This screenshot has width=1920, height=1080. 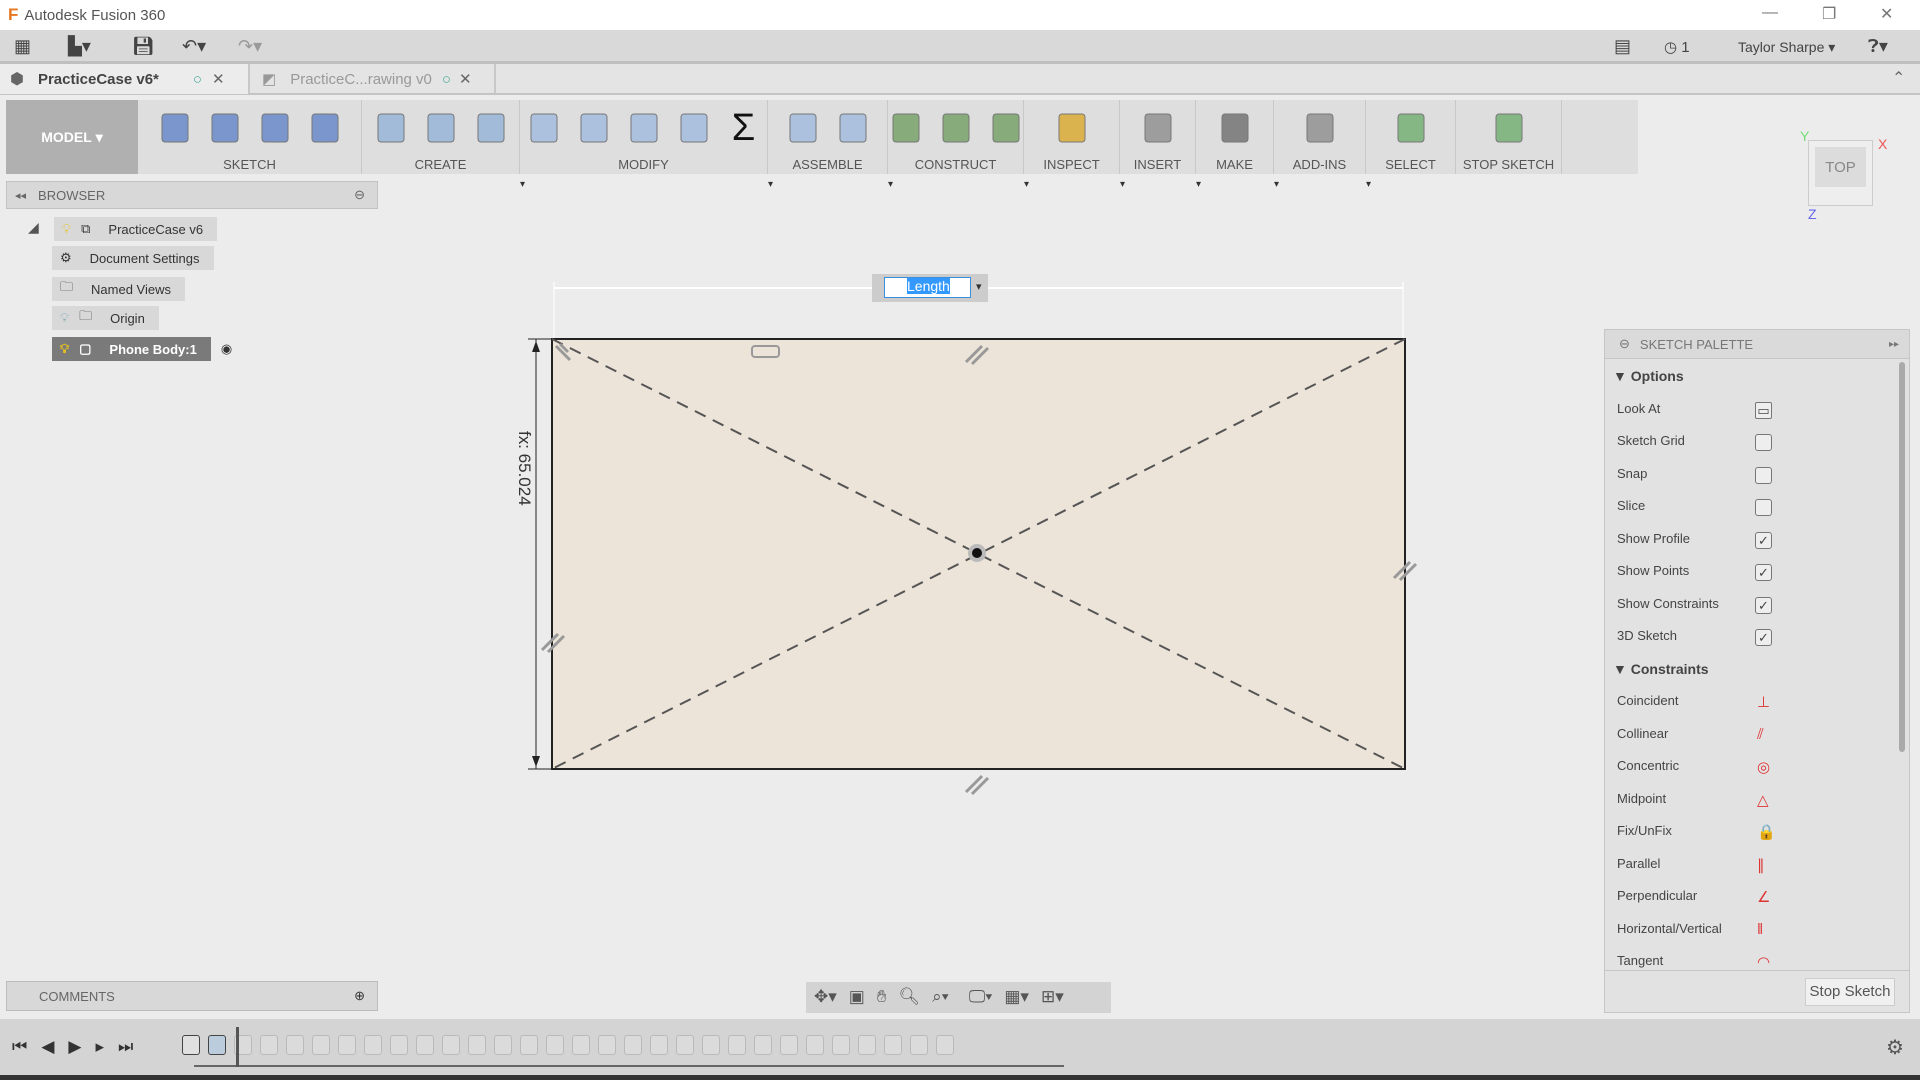 I want to click on play-icon: ▶︎, so click(x=74, y=1047).